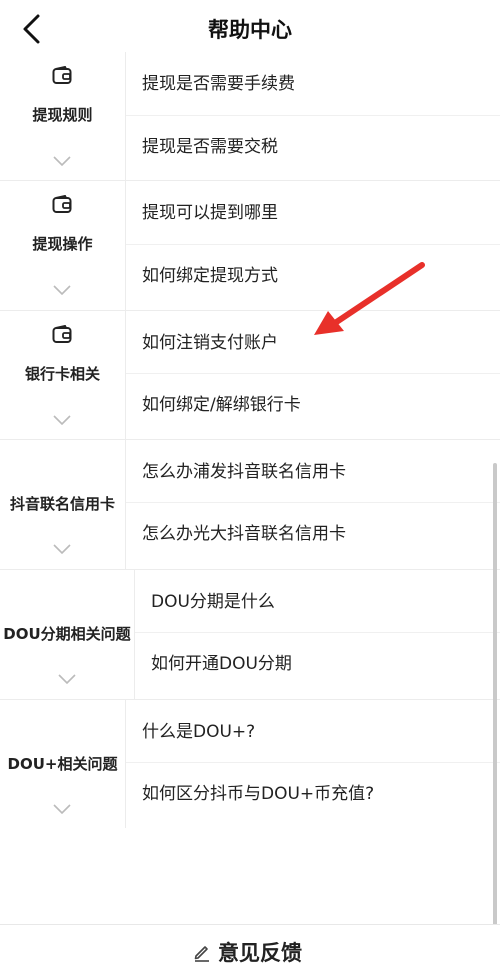 Image resolution: width=500 pixels, height=971 pixels. What do you see at coordinates (495, 698) in the screenshot?
I see `scrollbar-thumb` at bounding box center [495, 698].